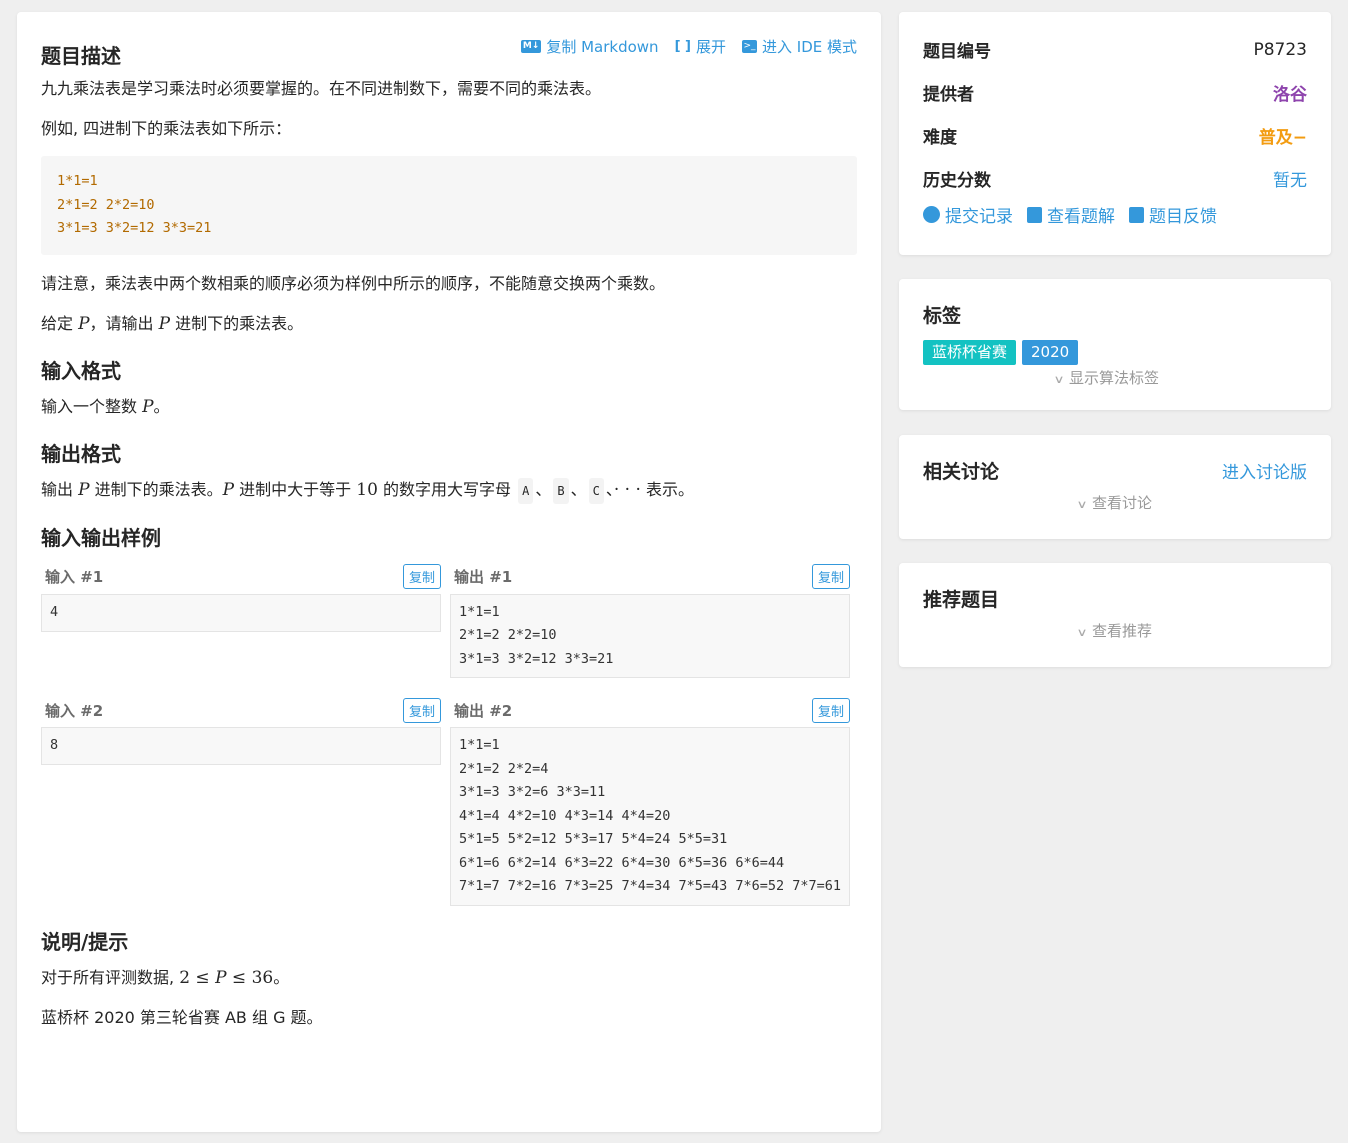 This screenshot has width=1348, height=1143. Describe the element at coordinates (1290, 181) in the screenshot. I see `score-value: 暂无` at that location.